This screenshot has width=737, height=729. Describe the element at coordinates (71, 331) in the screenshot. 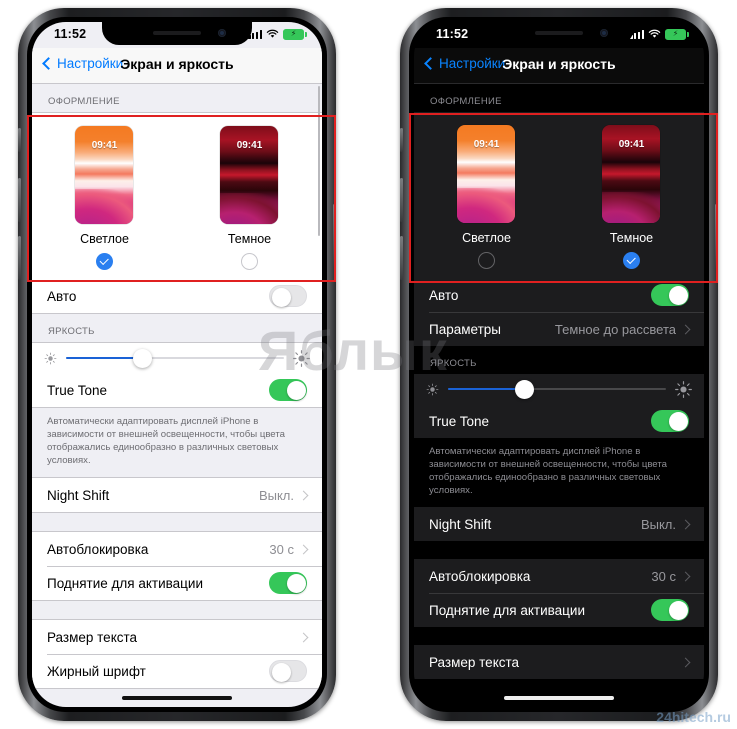

I see `brightness-section-header: ЯРКОСТЬ` at that location.